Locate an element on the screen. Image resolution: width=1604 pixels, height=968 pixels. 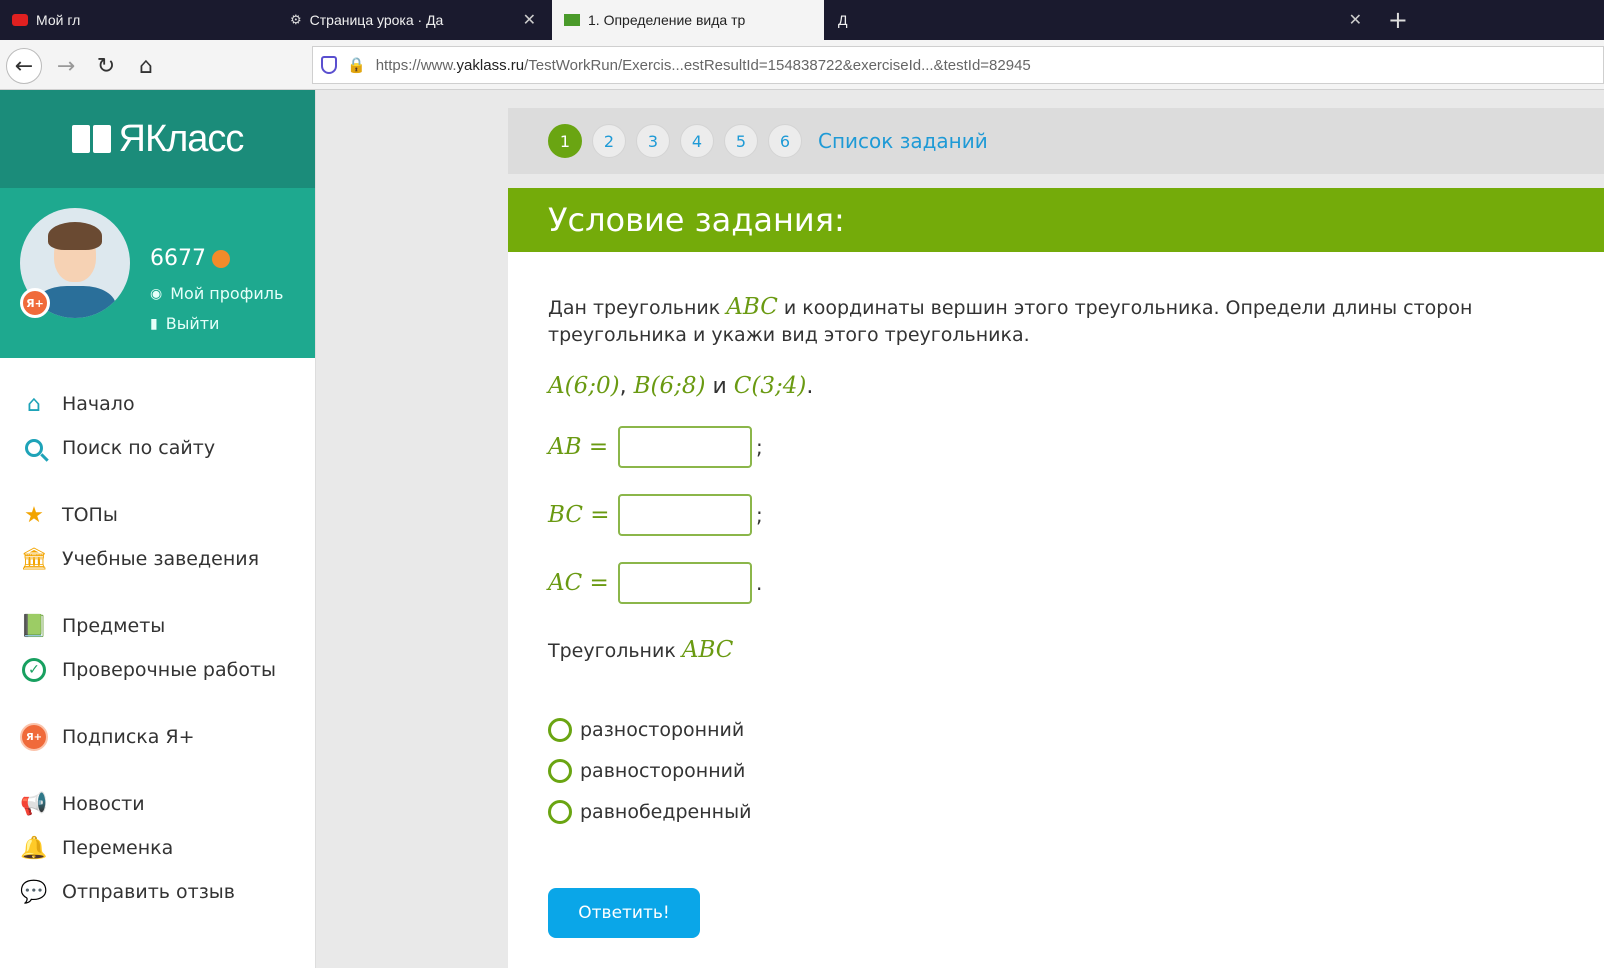
submit-answer-button: Ответить! is located at coordinates (624, 913).